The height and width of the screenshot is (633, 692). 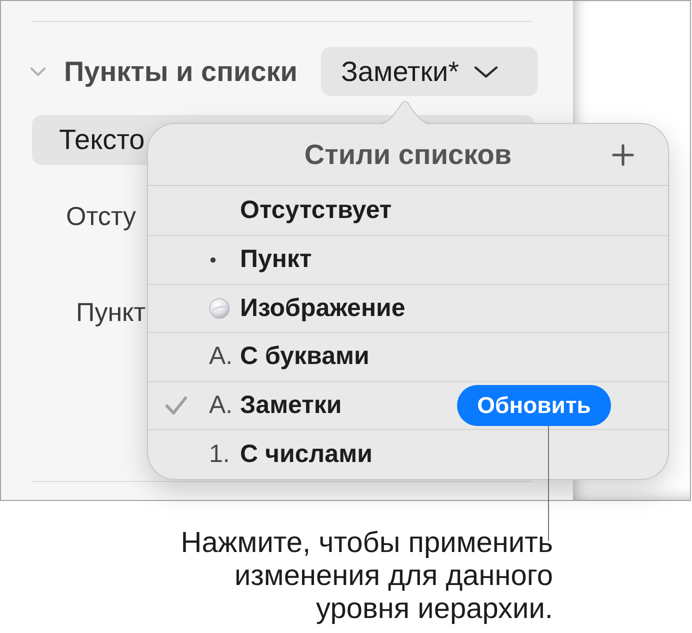 I want to click on list-style-option: Отсутствует, so click(x=316, y=211).